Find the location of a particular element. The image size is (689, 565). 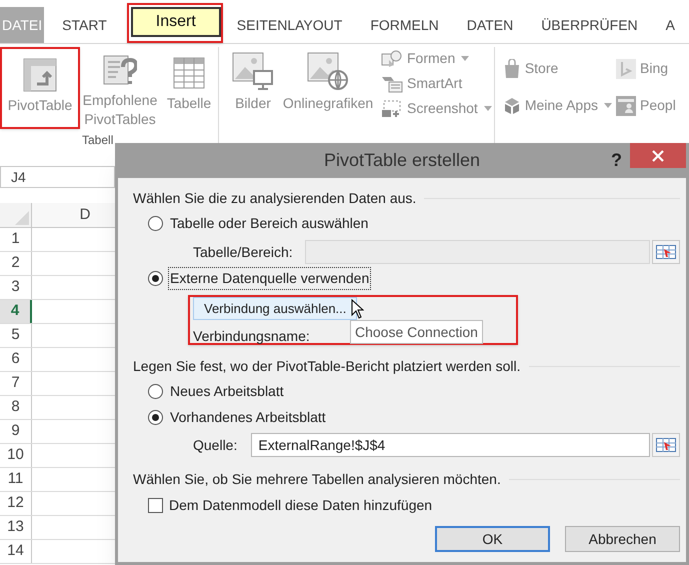

field-label: Tabelle/Bereich: is located at coordinates (243, 252).